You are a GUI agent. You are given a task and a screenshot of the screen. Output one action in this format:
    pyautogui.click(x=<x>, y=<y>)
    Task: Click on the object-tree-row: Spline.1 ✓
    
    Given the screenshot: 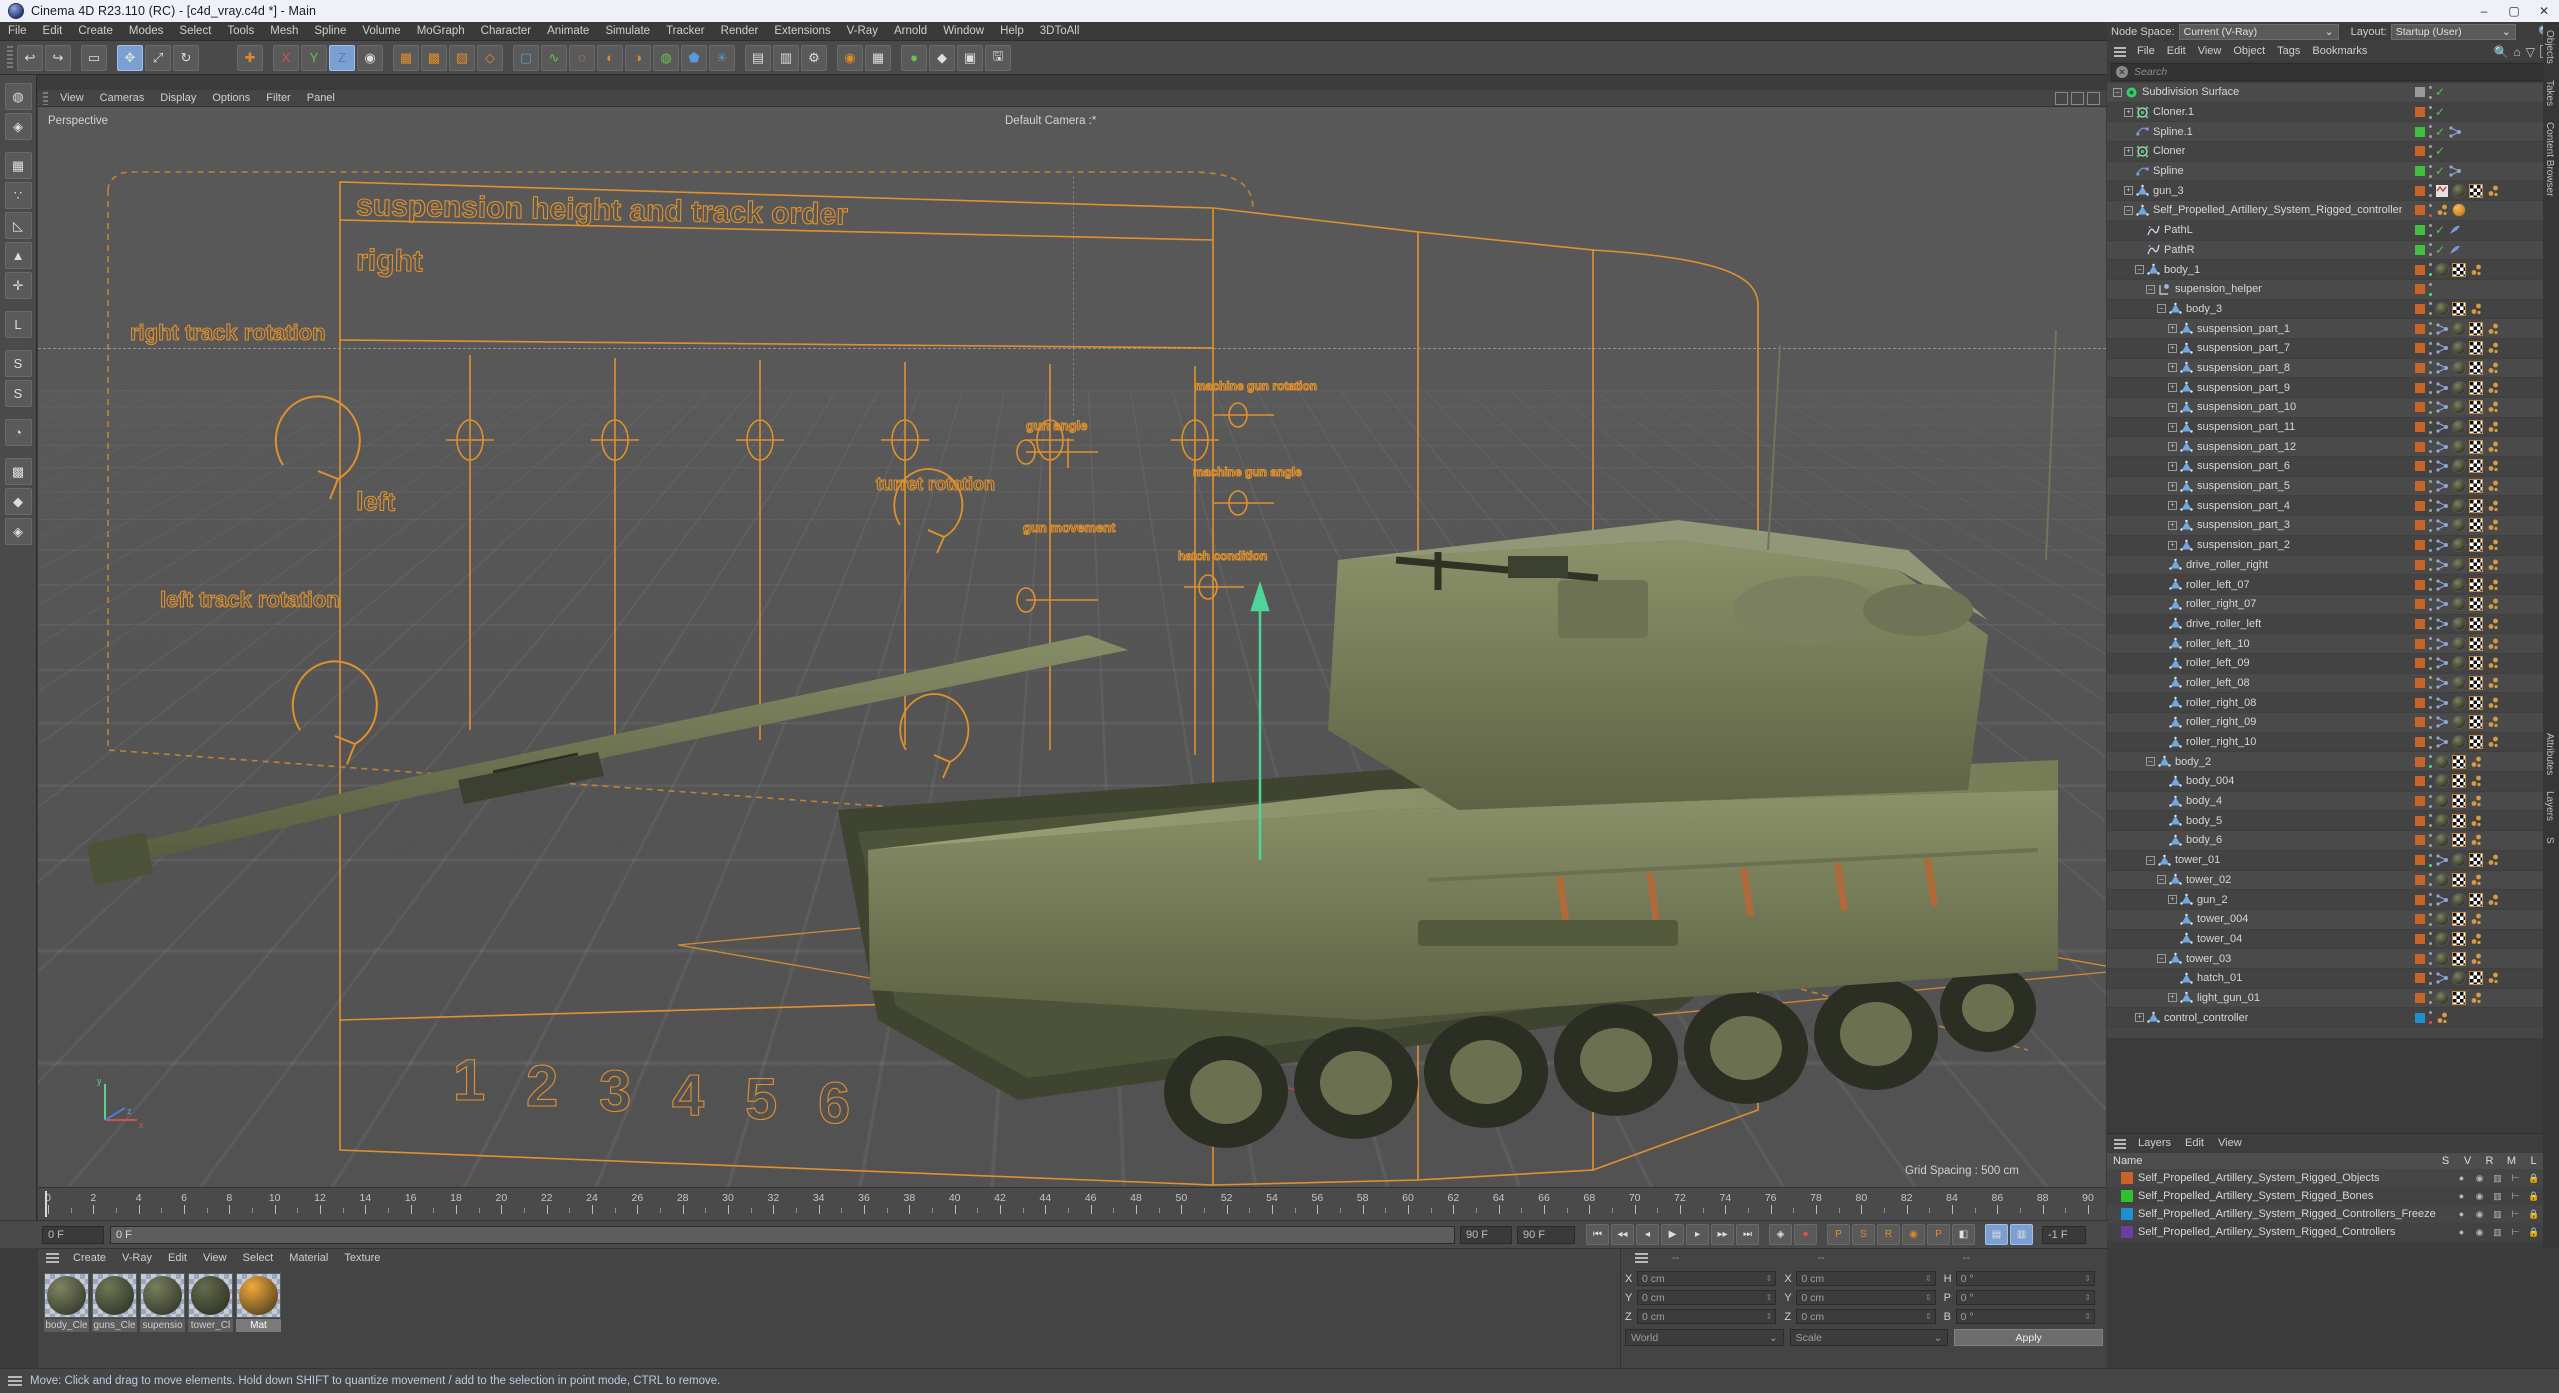 What is the action you would take?
    pyautogui.click(x=2333, y=132)
    